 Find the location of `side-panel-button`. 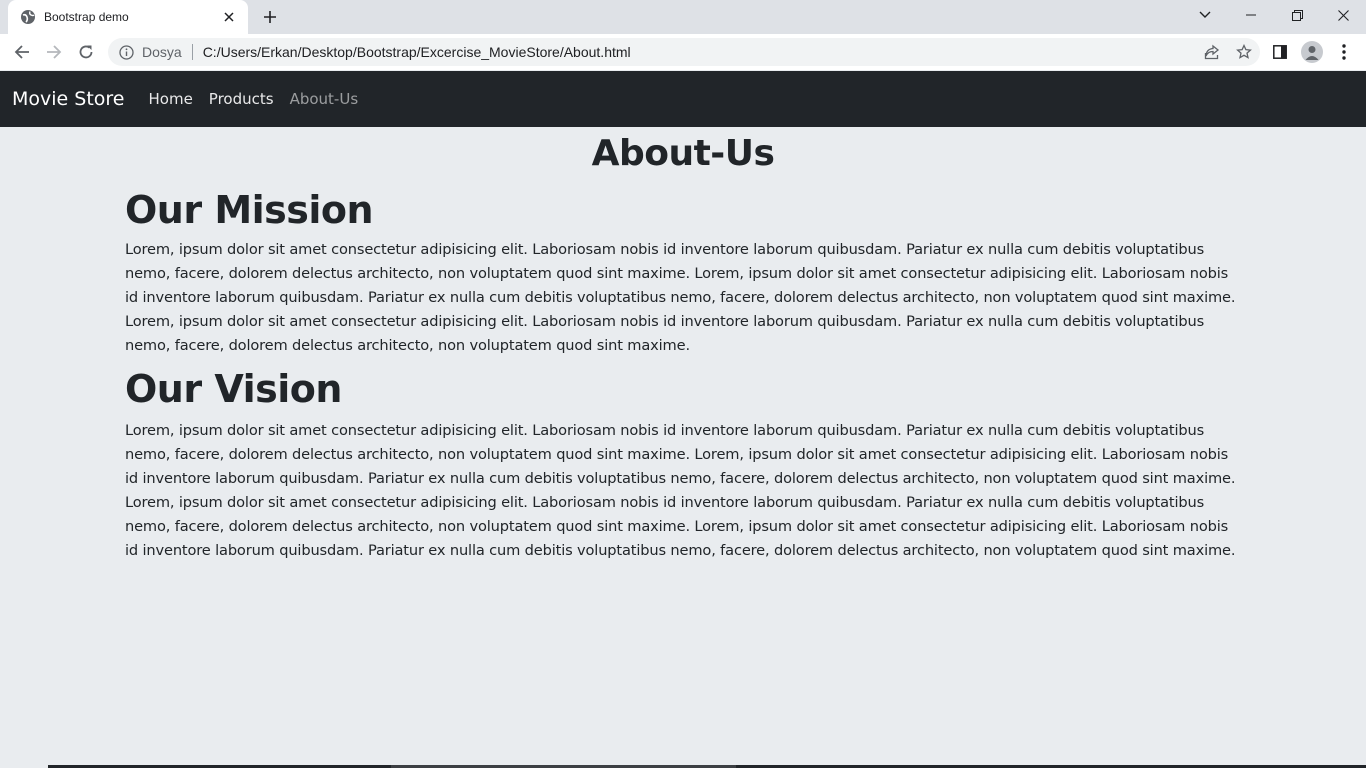

side-panel-button is located at coordinates (1280, 52).